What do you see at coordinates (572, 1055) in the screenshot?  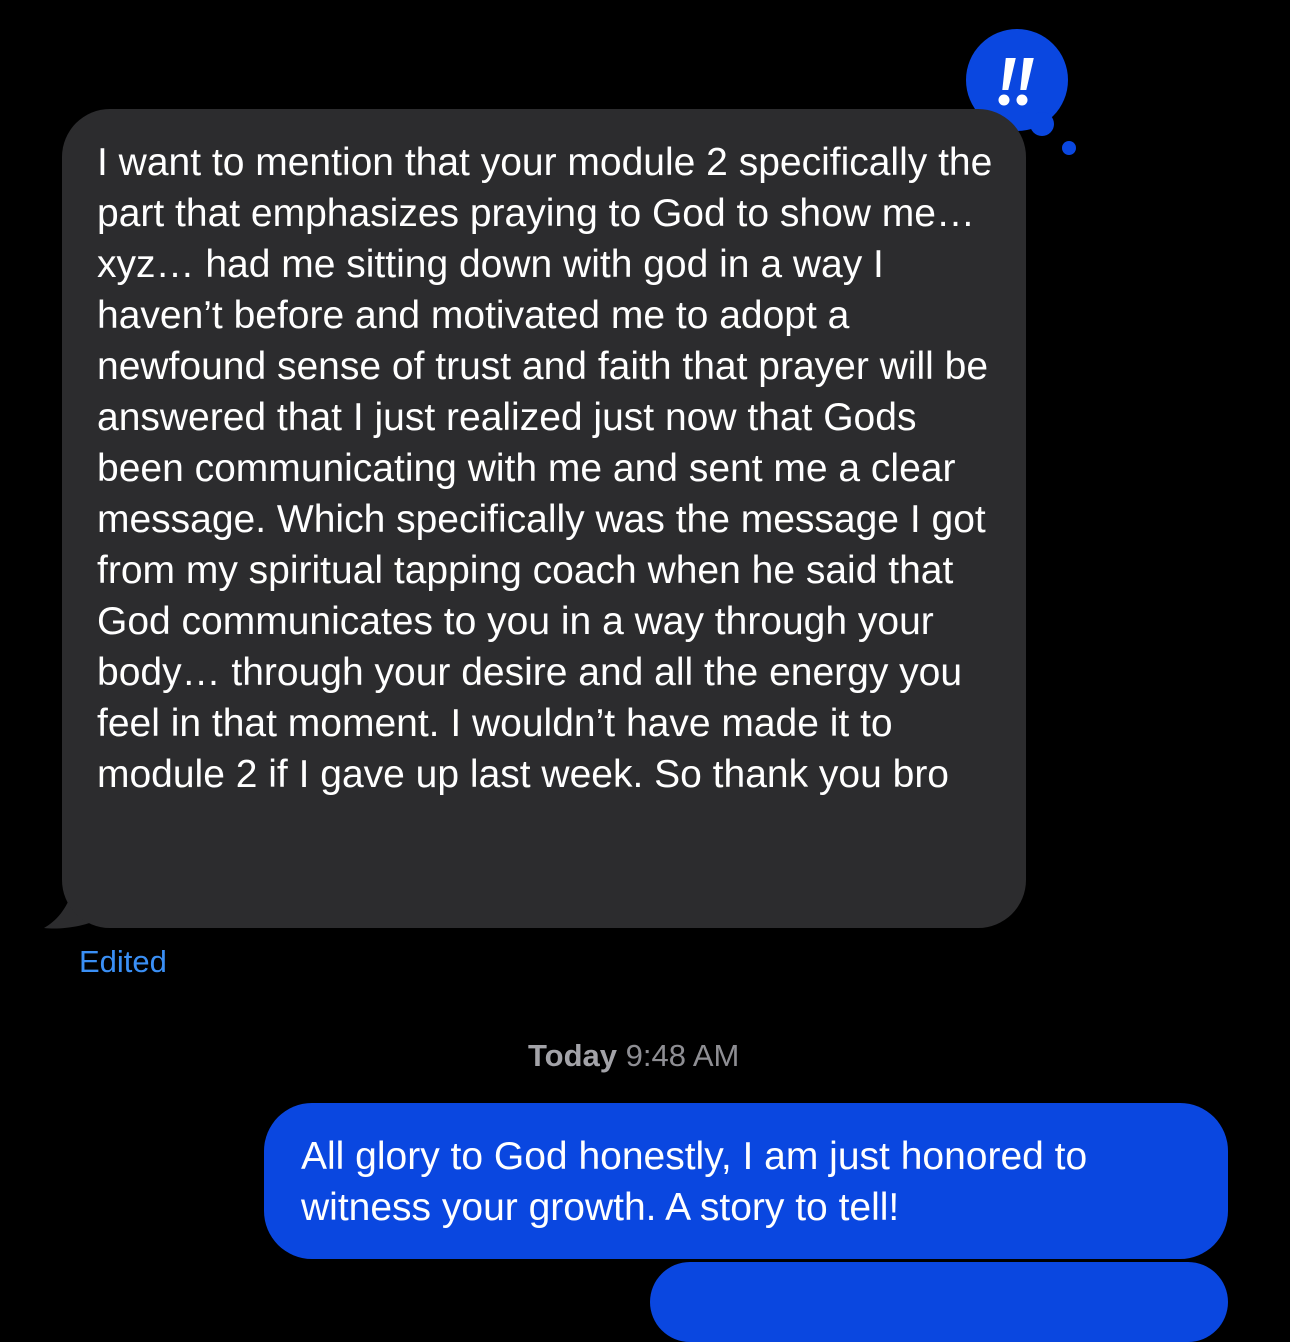 I see `timestamp-day: Today` at bounding box center [572, 1055].